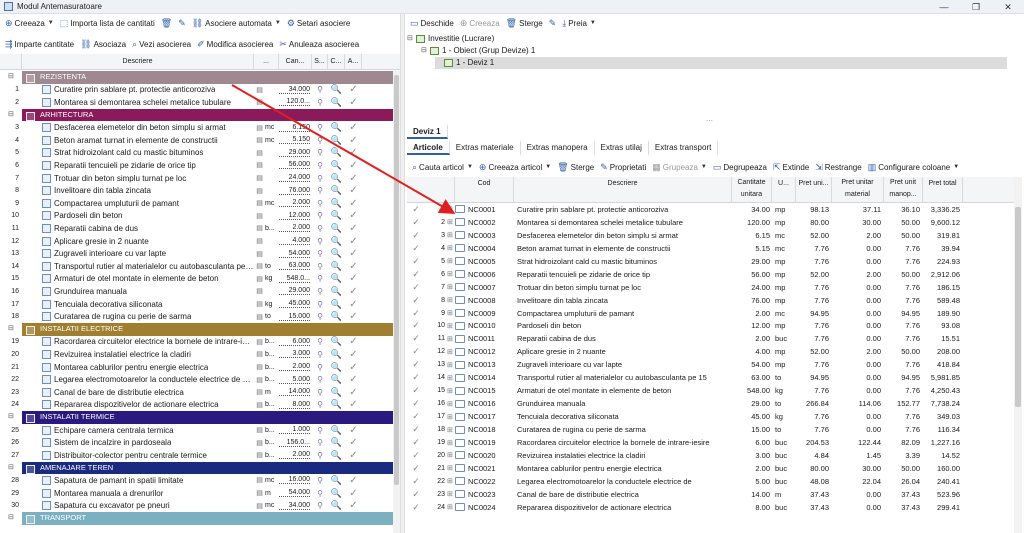 Image resolution: width=1024 pixels, height=533 pixels. What do you see at coordinates (579, 23) in the screenshot?
I see `preia-button: ⤓ Preia ▼` at bounding box center [579, 23].